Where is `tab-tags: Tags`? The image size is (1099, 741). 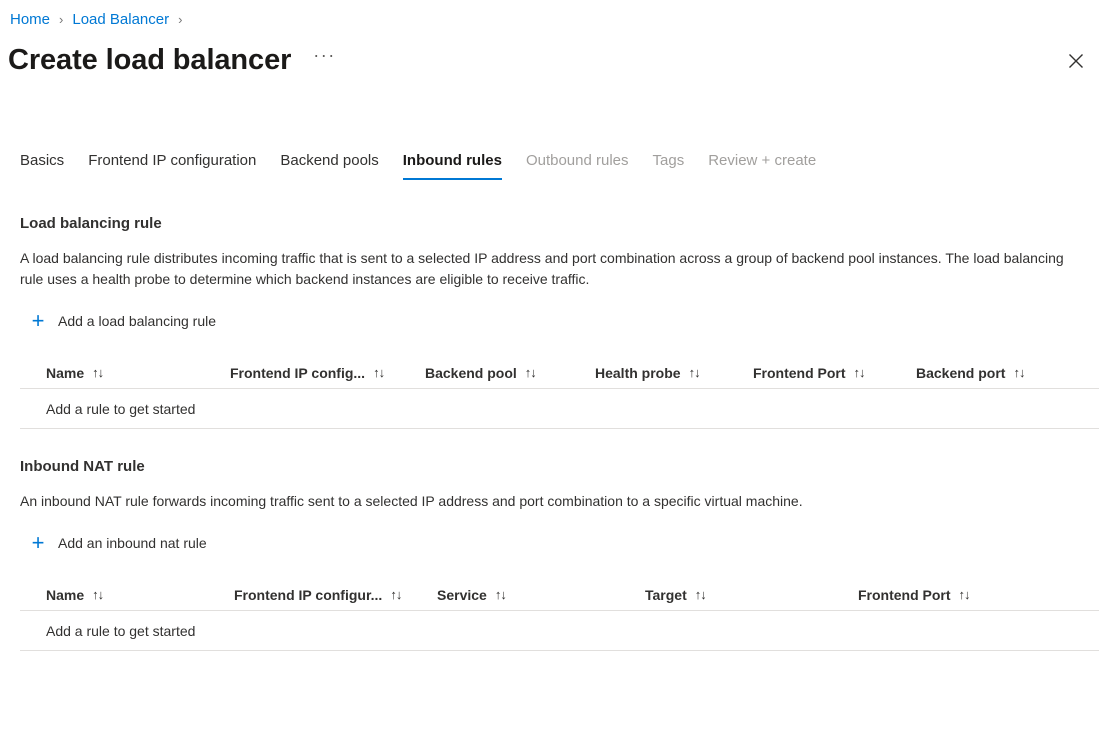
tab-tags: Tags is located at coordinates (669, 165).